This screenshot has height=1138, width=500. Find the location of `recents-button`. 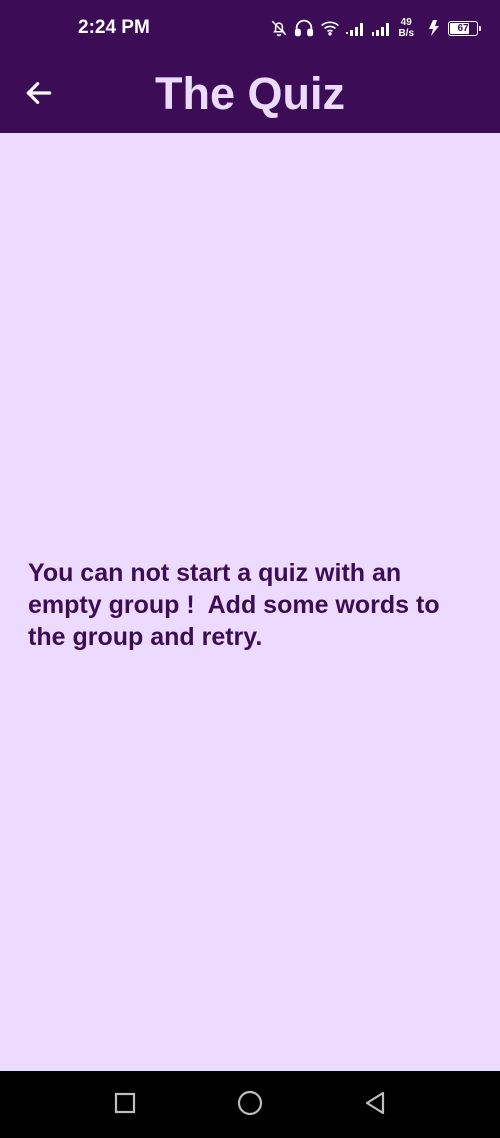

recents-button is located at coordinates (125, 1105).